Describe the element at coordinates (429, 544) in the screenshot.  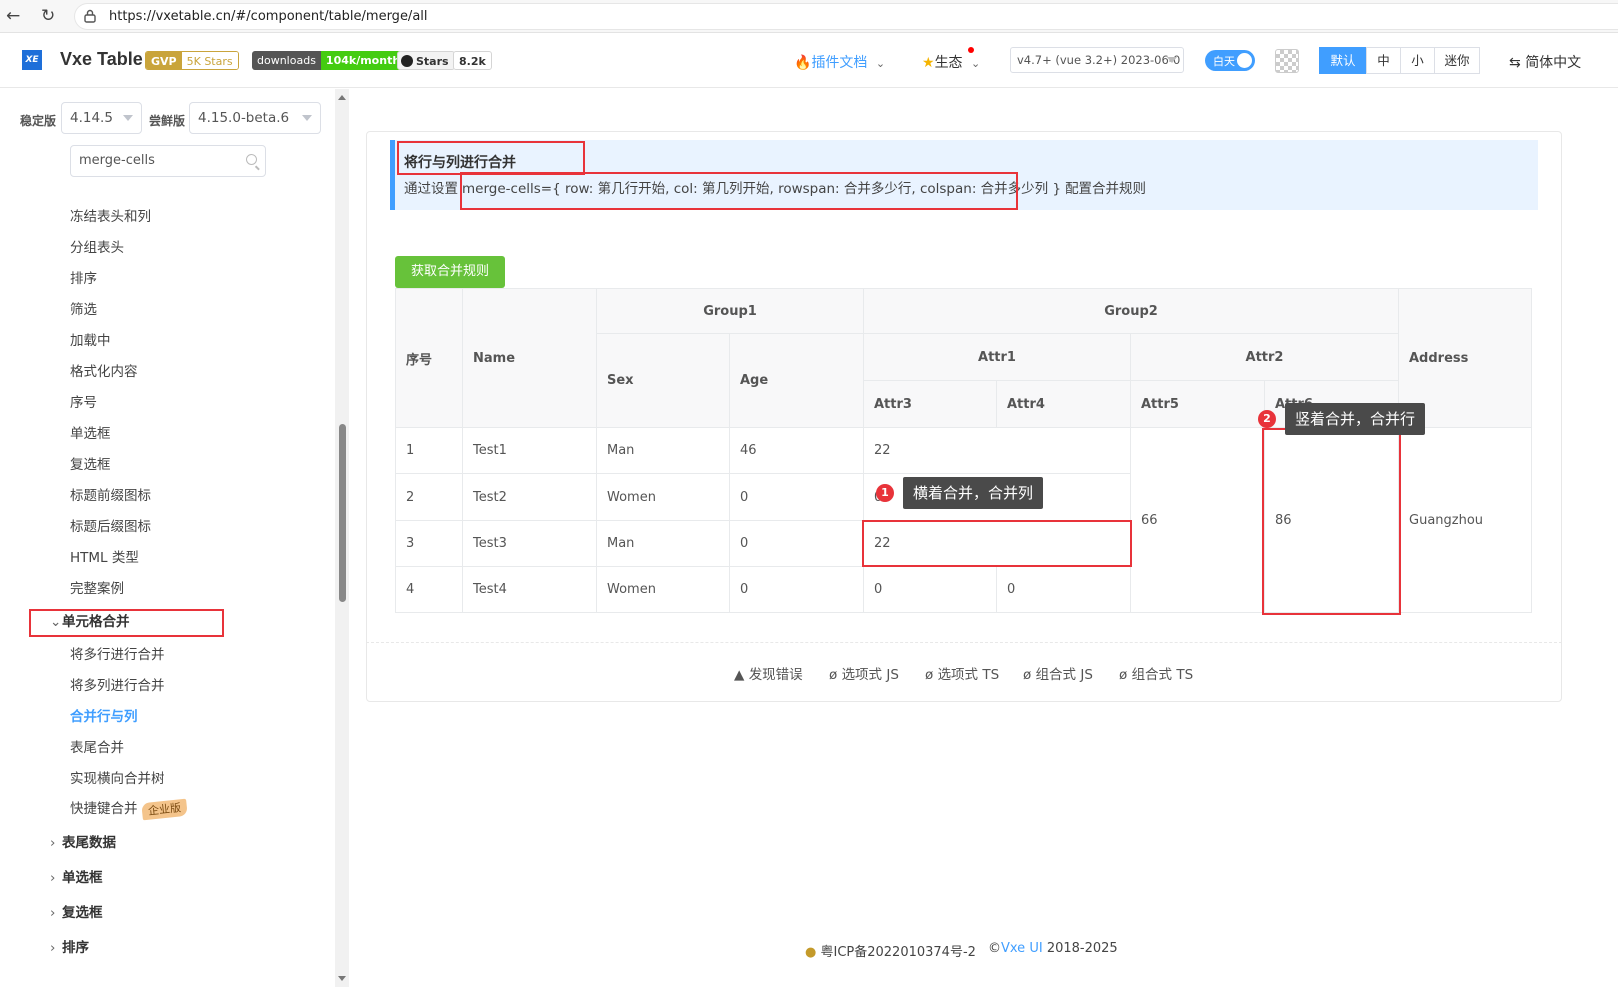
I see `table-cell: 3` at that location.